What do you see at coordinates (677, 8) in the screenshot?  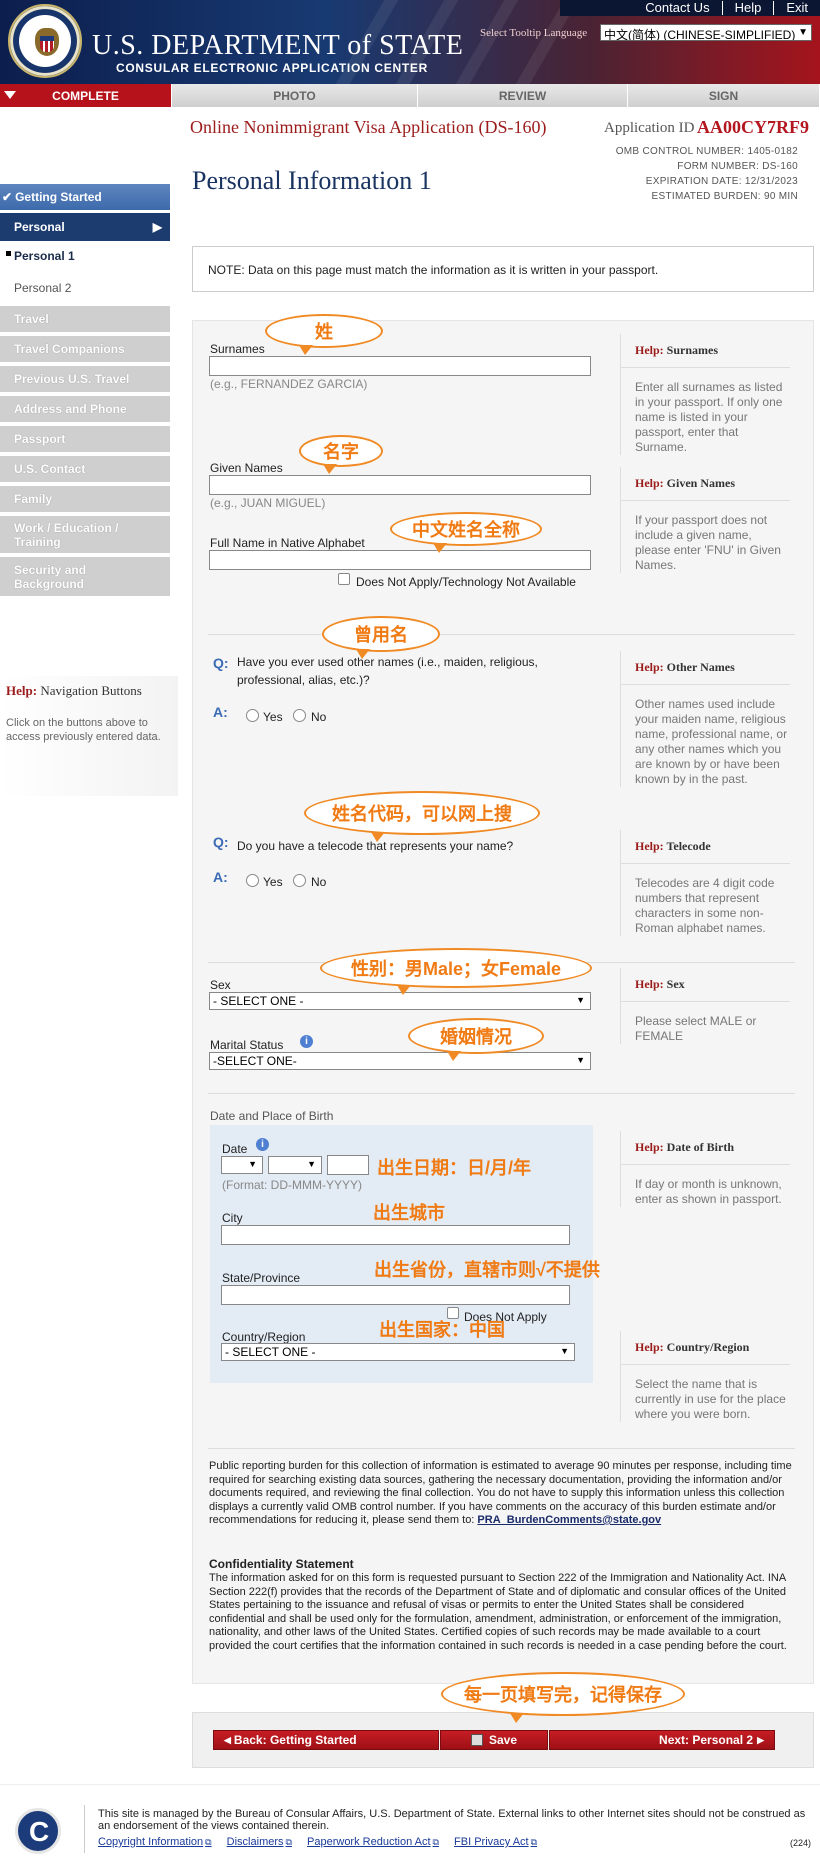 I see `contact-us-link: Contact Us` at bounding box center [677, 8].